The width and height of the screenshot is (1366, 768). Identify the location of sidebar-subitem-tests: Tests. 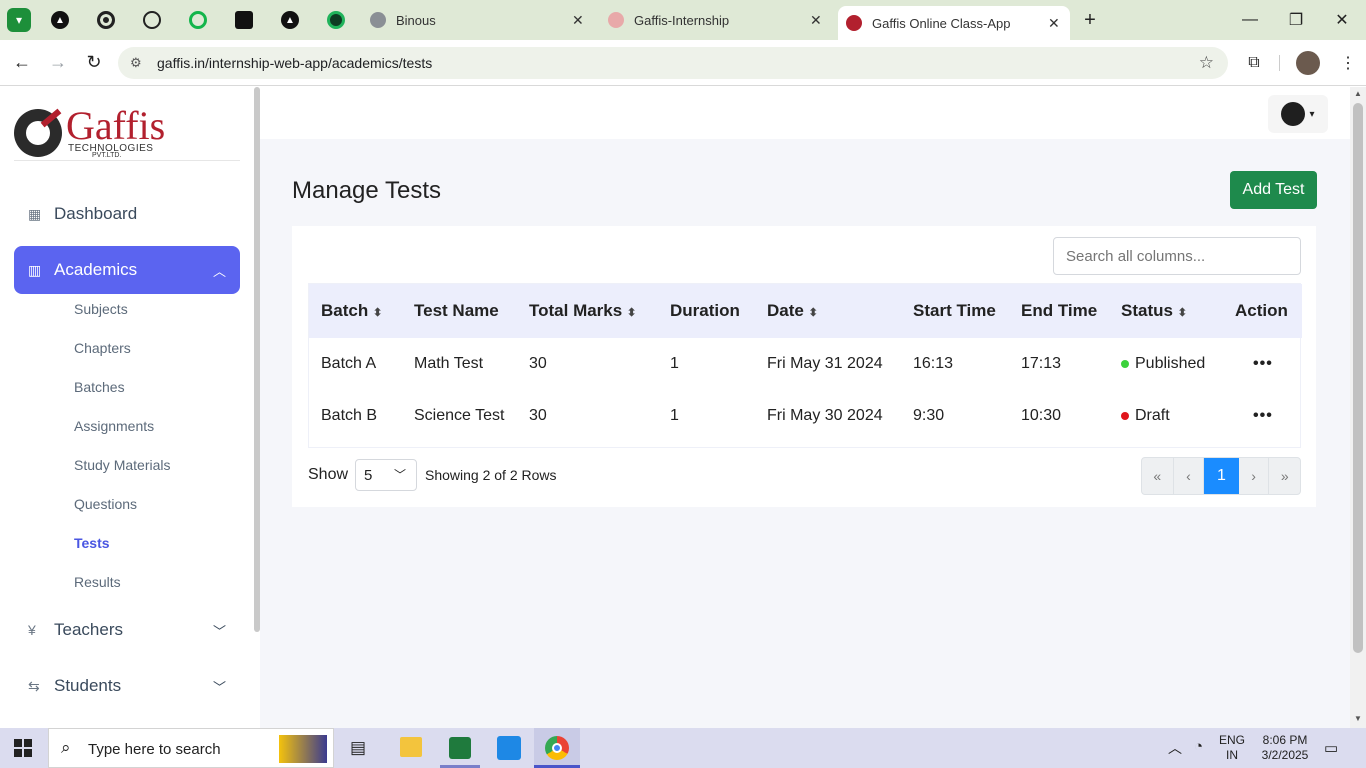
(92, 543).